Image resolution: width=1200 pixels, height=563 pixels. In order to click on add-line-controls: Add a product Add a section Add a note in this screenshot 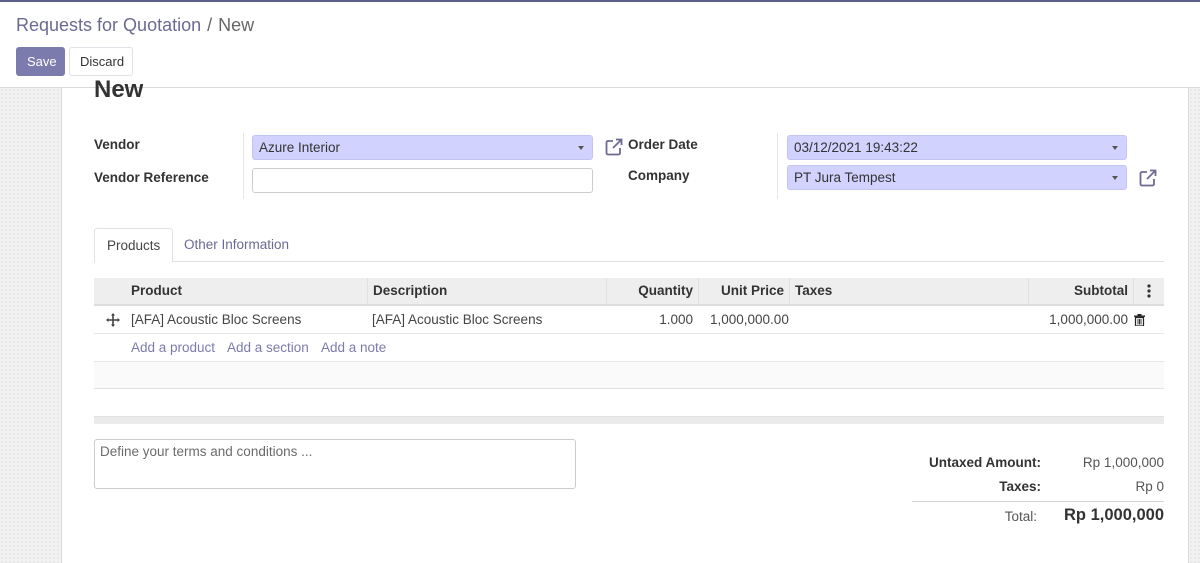, I will do `click(629, 348)`.